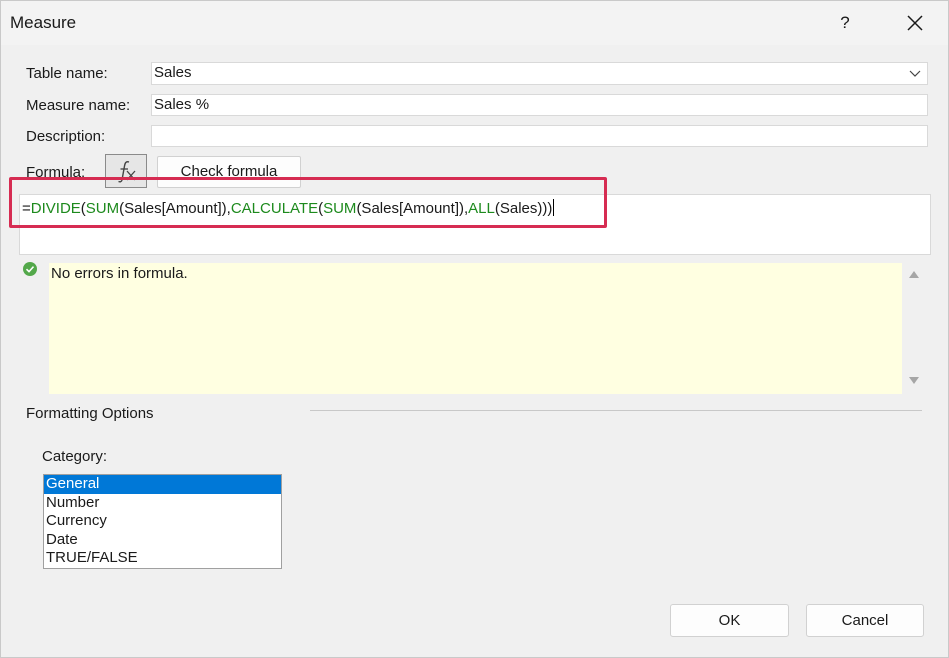 The width and height of the screenshot is (949, 658). What do you see at coordinates (729, 620) in the screenshot?
I see `ok-button: OK` at bounding box center [729, 620].